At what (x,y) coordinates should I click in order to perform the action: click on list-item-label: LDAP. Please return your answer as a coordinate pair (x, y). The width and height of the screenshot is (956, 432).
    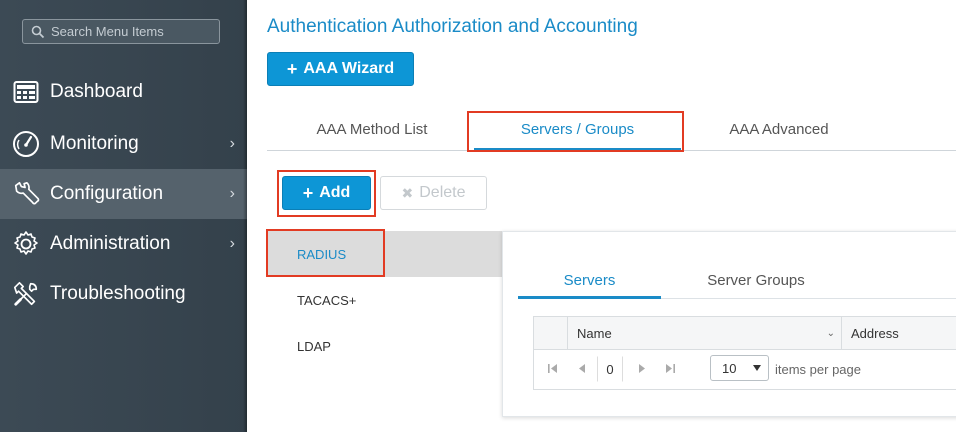
    Looking at the image, I should click on (314, 346).